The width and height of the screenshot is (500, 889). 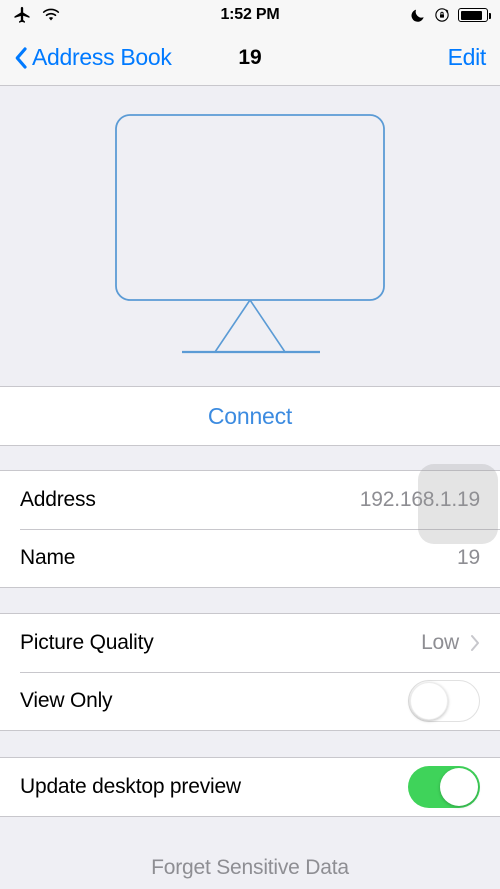 I want to click on view-only-toggle-knob, so click(x=429, y=701).